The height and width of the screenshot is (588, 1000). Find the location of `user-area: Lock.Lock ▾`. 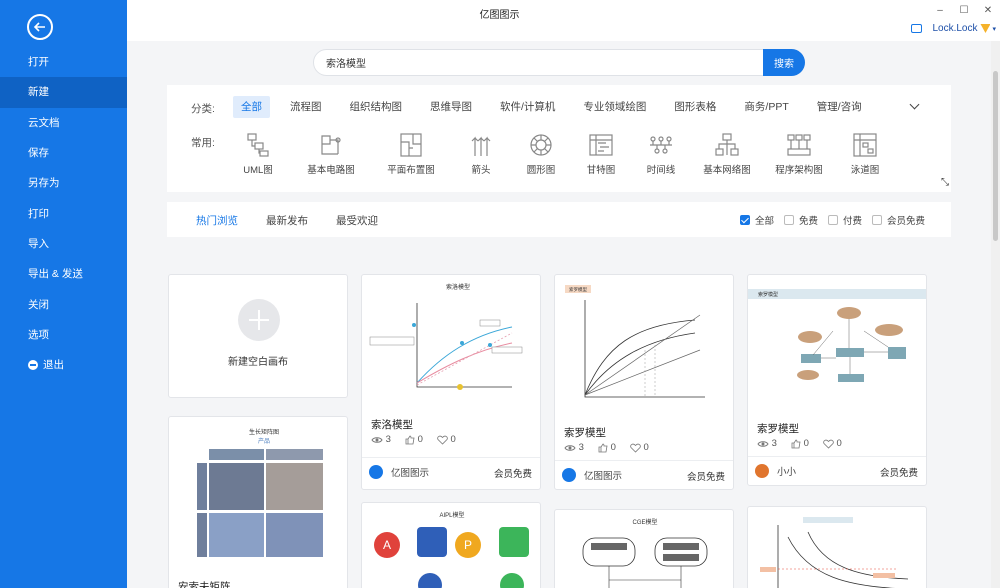

user-area: Lock.Lock ▾ is located at coordinates (953, 28).